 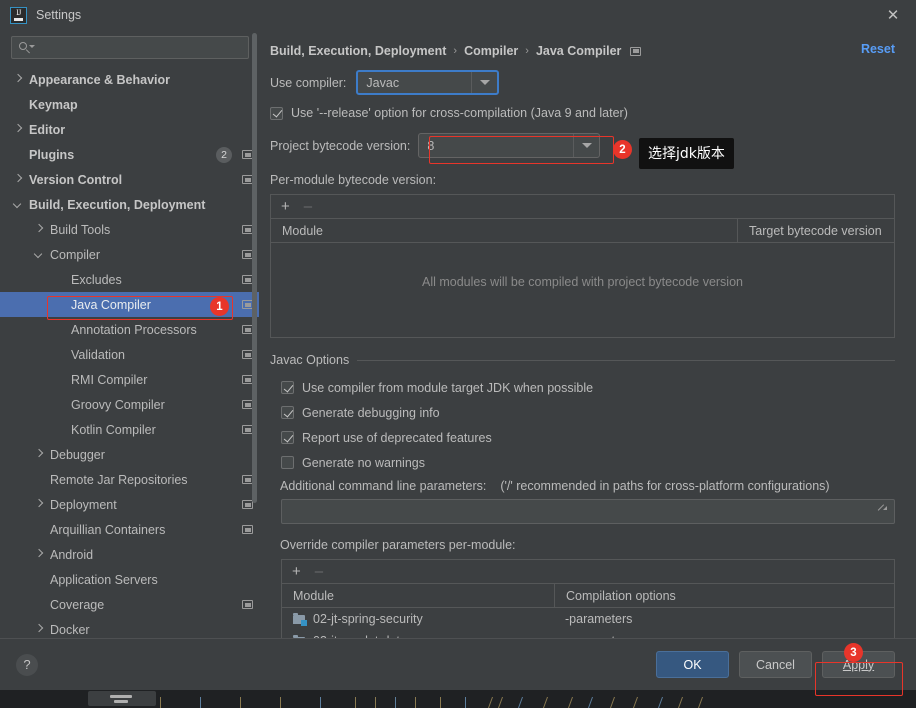 What do you see at coordinates (129, 554) in the screenshot?
I see `sidebar-item-android: Android` at bounding box center [129, 554].